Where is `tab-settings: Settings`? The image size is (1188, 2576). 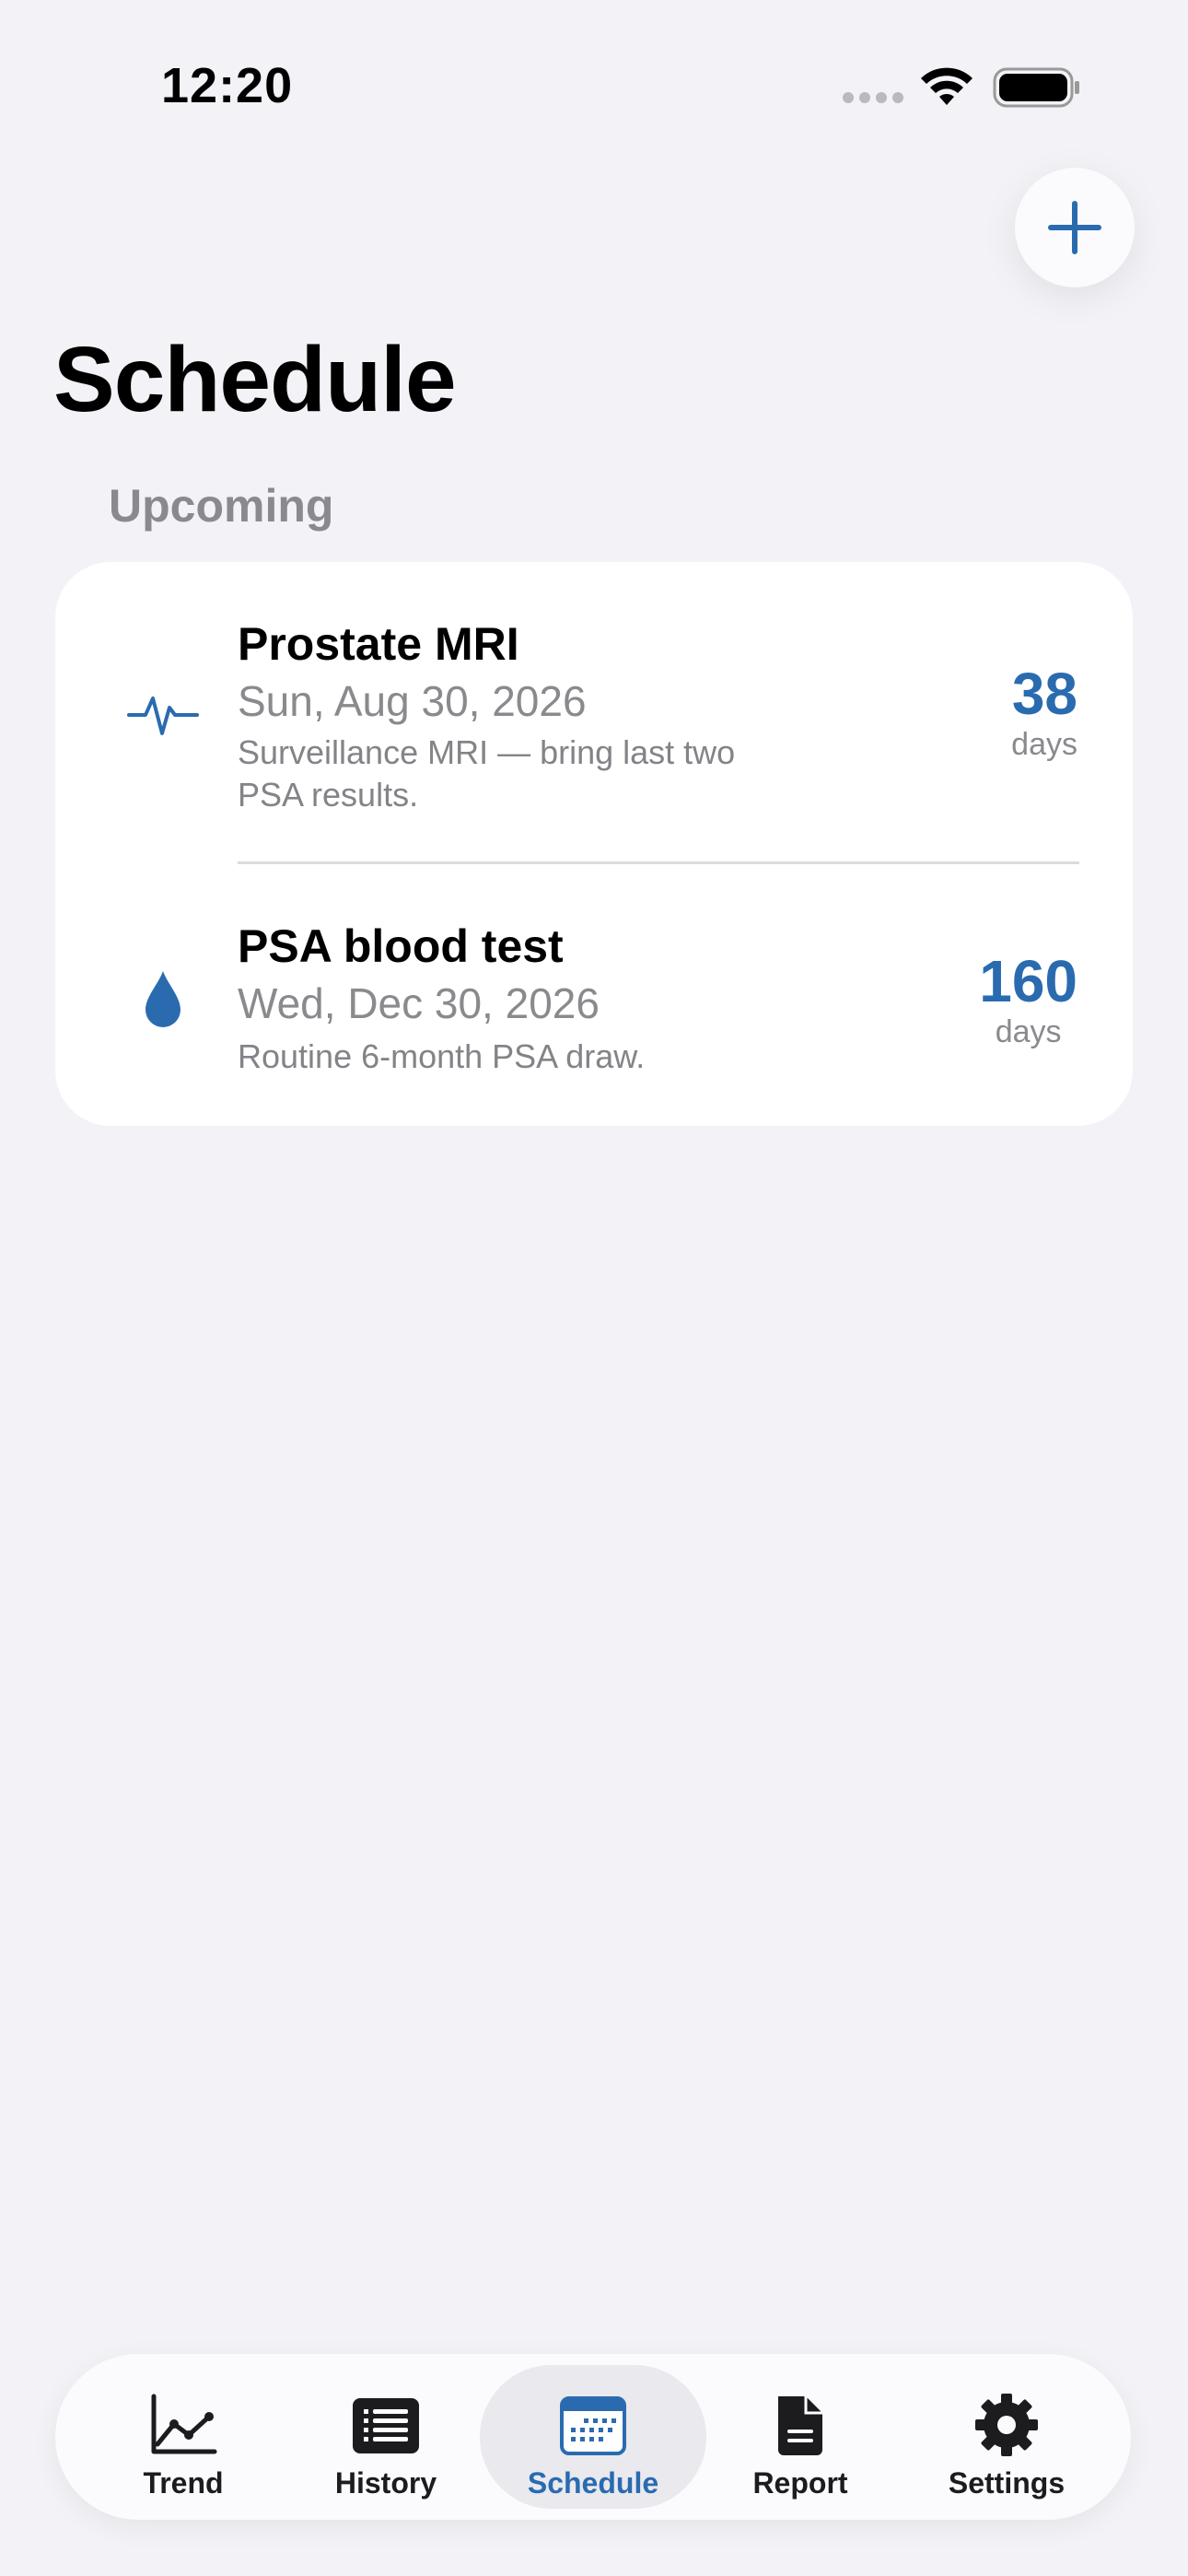 tab-settings: Settings is located at coordinates (1007, 2437).